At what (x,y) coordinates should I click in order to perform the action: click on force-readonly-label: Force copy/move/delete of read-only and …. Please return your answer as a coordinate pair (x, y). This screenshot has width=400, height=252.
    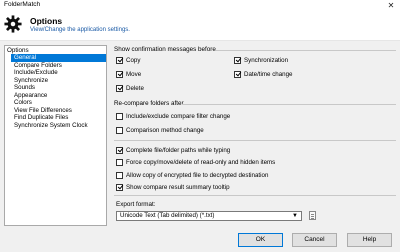
    Looking at the image, I should click on (201, 162).